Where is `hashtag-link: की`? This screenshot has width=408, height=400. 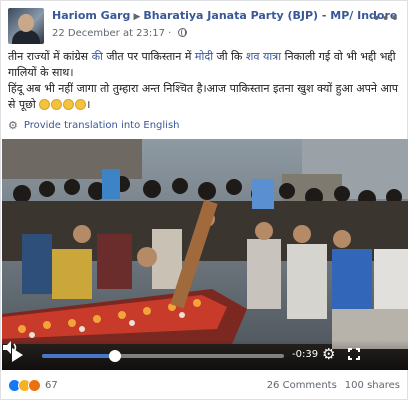 hashtag-link: की is located at coordinates (97, 56).